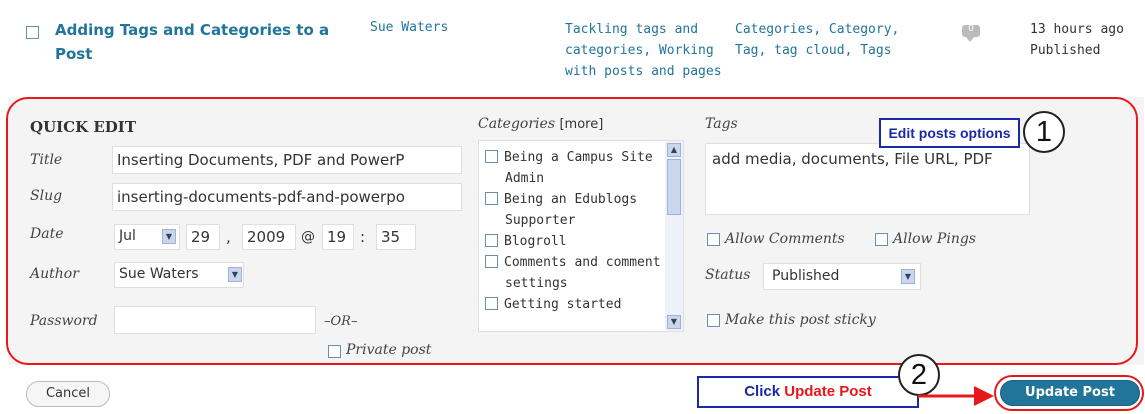  What do you see at coordinates (563, 304) in the screenshot?
I see `category-label: Getting started` at bounding box center [563, 304].